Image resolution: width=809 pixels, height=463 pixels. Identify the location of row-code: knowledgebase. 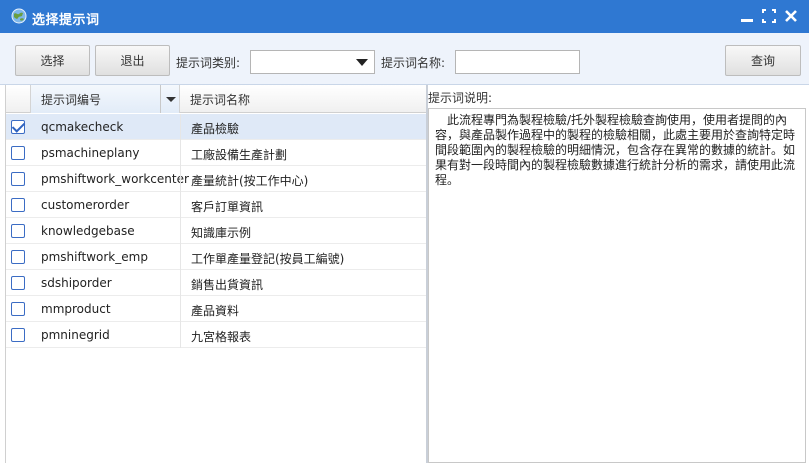
(88, 231).